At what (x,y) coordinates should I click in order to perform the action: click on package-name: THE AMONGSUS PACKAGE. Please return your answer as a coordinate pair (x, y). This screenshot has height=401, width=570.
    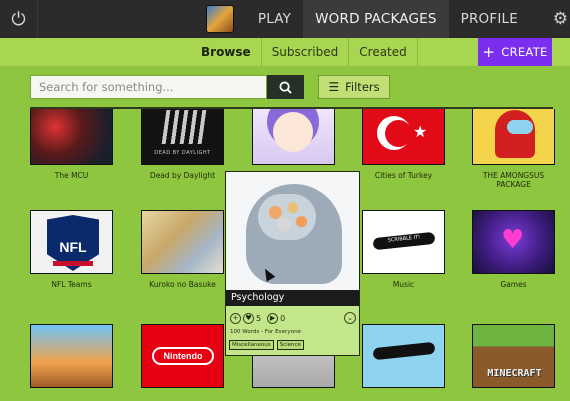
    Looking at the image, I should click on (513, 180).